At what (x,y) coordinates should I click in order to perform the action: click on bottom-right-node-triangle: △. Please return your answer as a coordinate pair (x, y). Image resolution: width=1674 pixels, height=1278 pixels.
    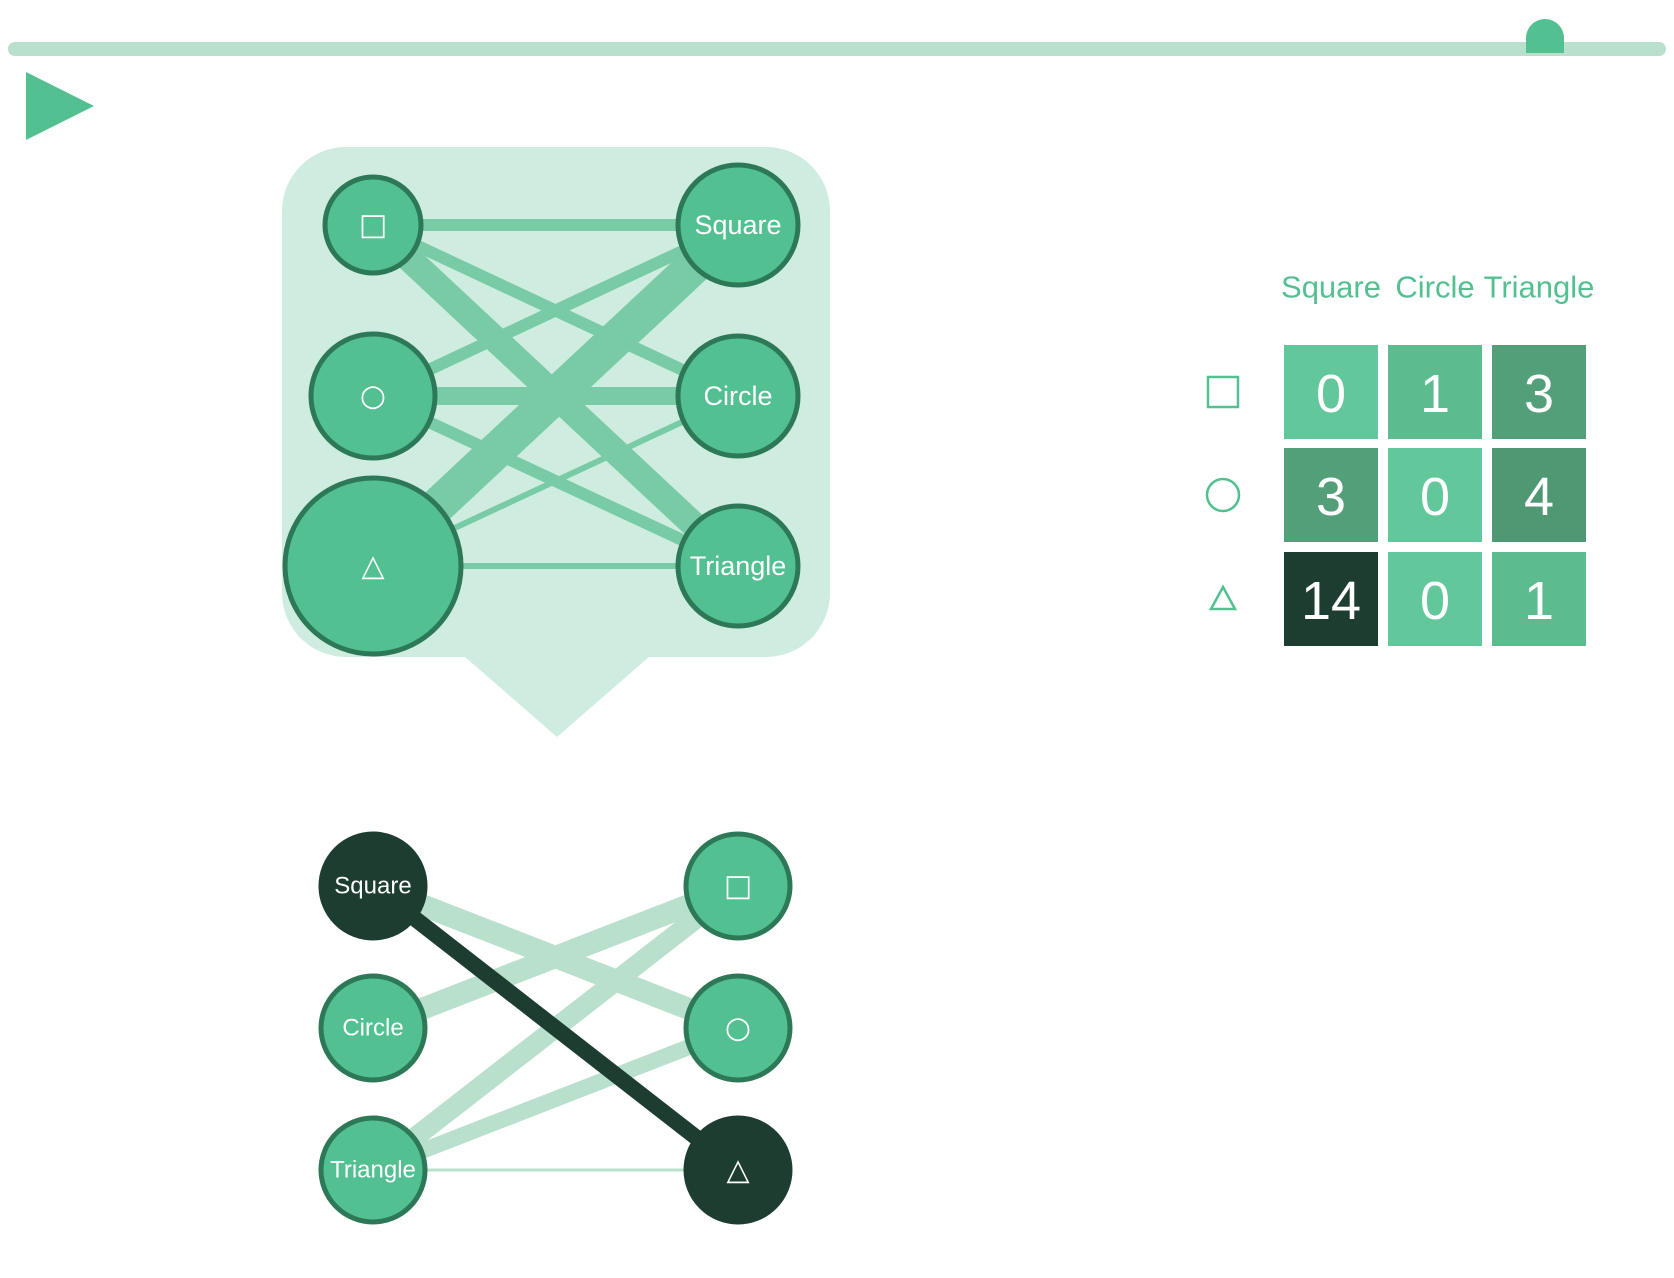
    Looking at the image, I should click on (738, 1170).